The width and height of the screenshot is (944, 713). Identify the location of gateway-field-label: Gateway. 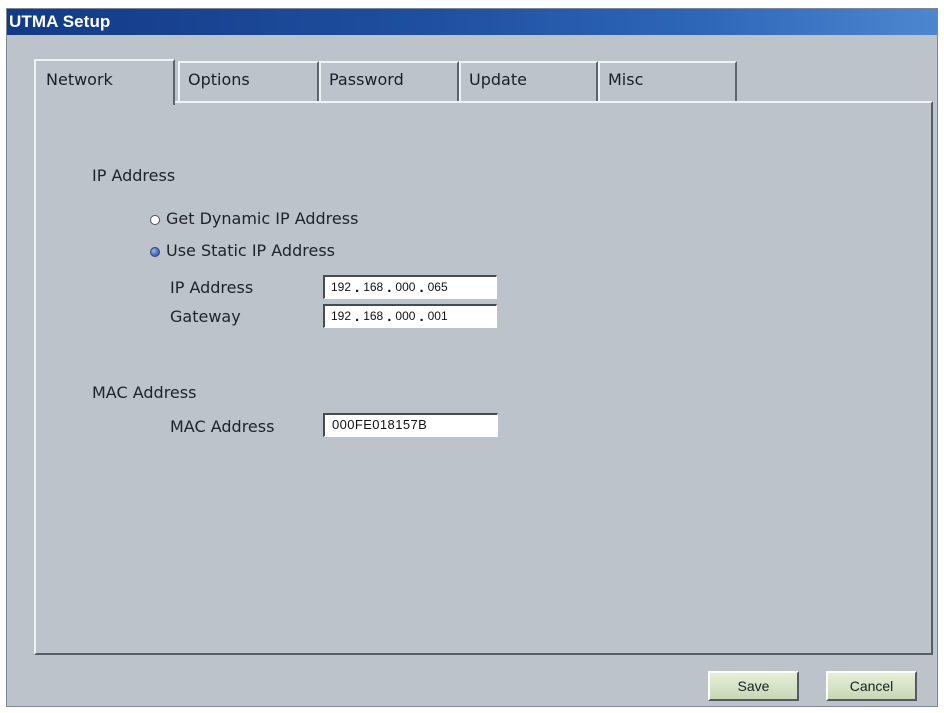
(205, 316).